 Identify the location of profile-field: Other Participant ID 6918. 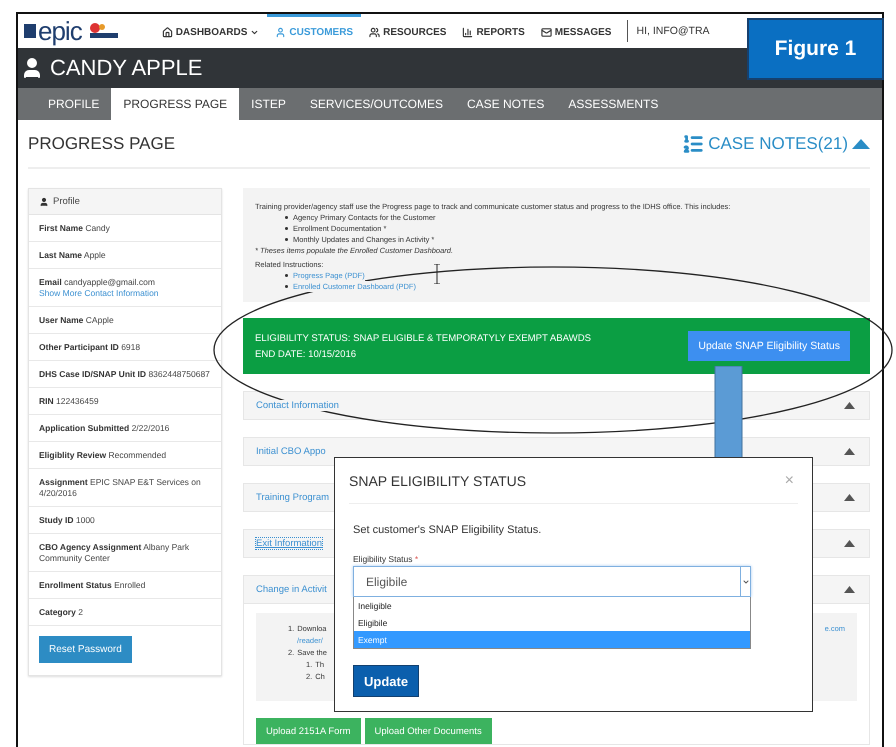
(125, 347).